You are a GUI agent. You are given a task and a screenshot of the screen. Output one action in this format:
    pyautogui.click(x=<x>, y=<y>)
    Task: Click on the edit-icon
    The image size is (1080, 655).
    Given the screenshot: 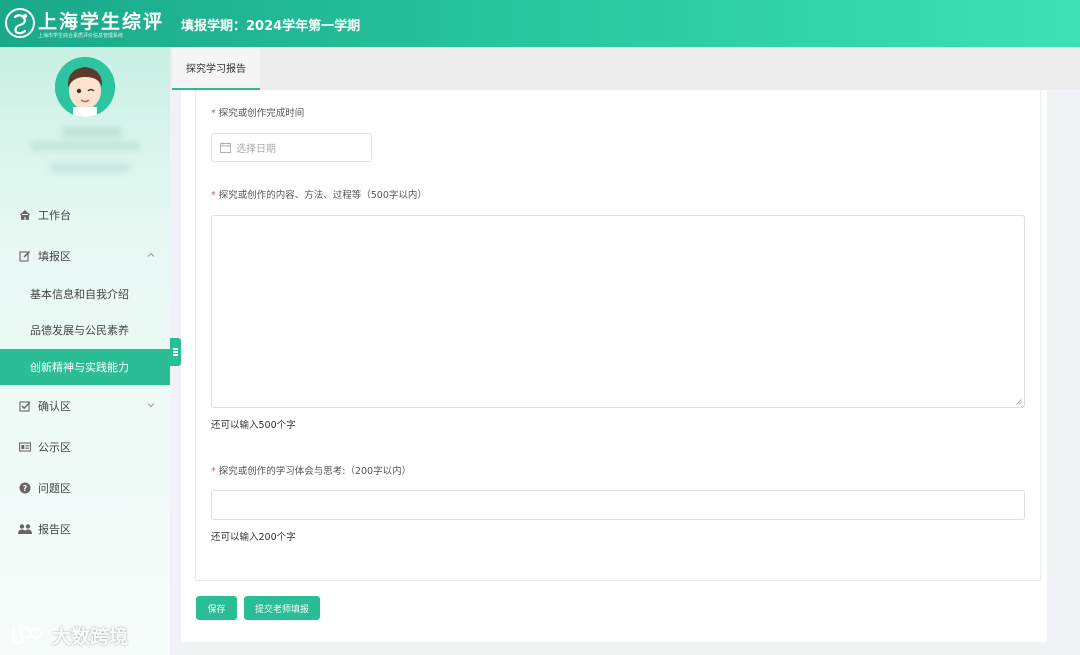 What is the action you would take?
    pyautogui.click(x=25, y=256)
    